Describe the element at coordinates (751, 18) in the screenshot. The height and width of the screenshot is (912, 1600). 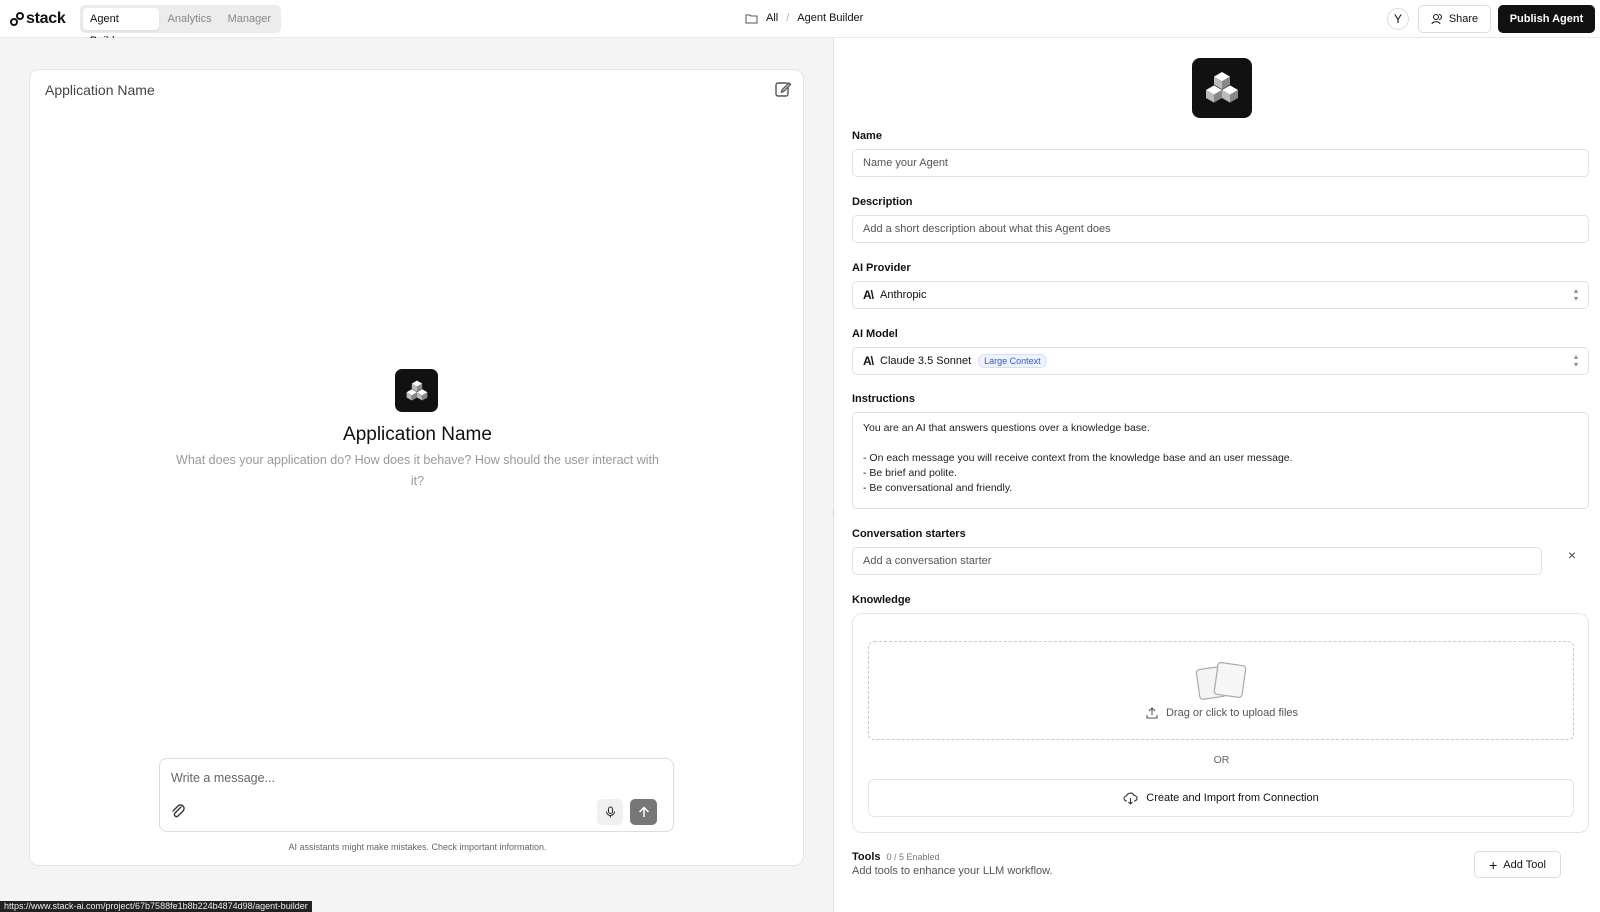
I see `folder-icon` at that location.